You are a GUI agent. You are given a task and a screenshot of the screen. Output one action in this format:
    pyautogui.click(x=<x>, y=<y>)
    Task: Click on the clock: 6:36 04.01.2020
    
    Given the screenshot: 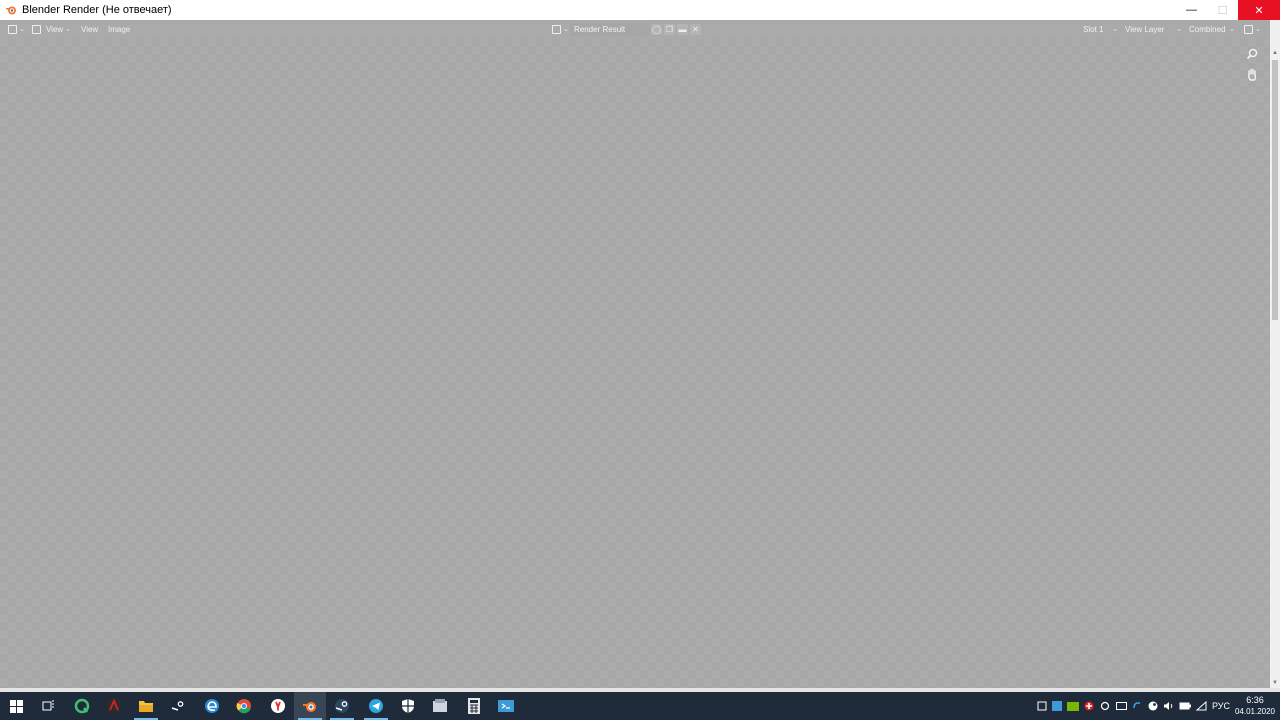 What is the action you would take?
    pyautogui.click(x=1255, y=706)
    